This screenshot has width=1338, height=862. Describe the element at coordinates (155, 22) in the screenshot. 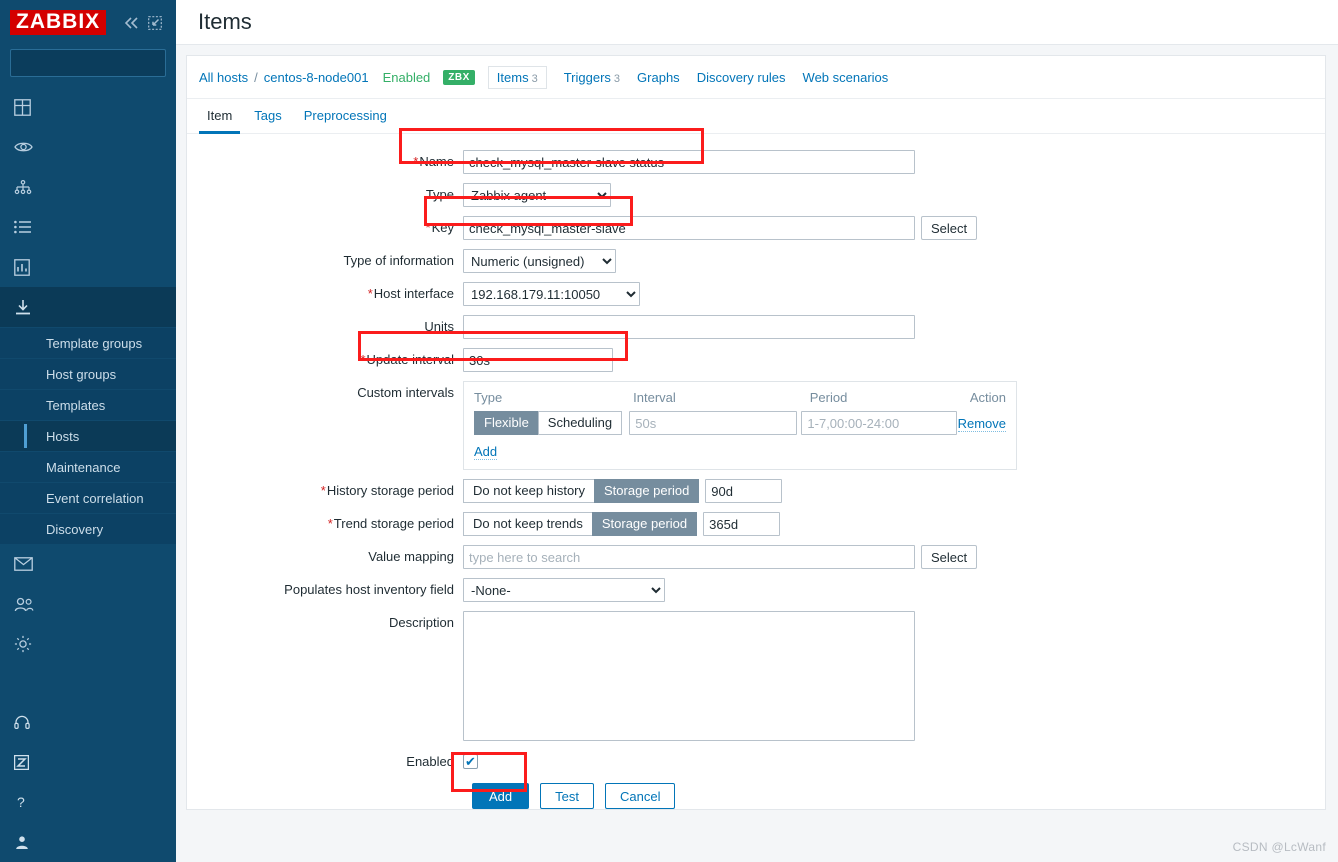

I see `collapse-view-icon` at that location.